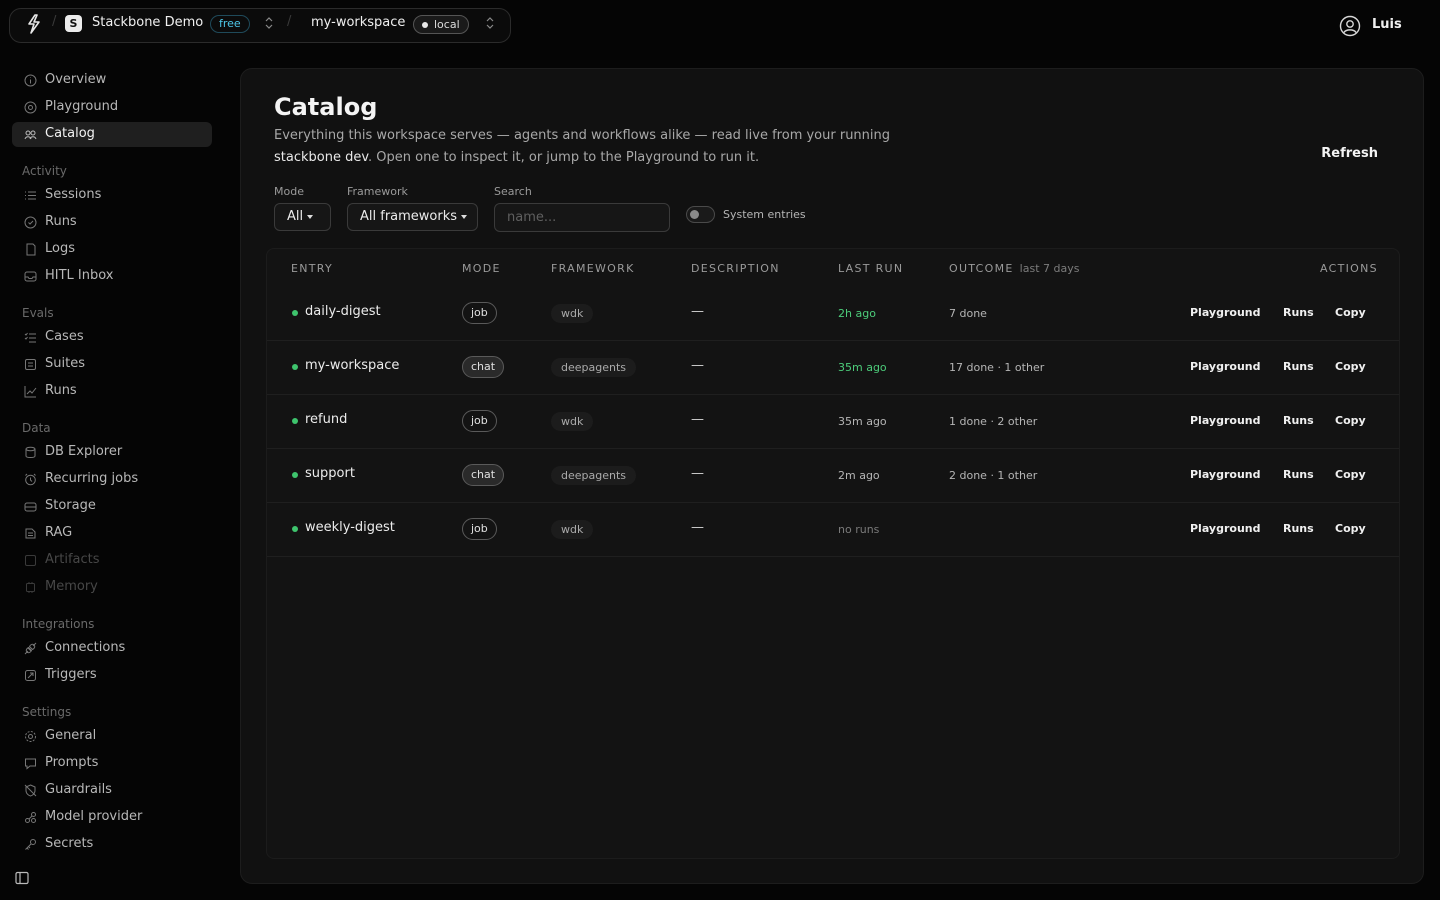 The height and width of the screenshot is (900, 1440). I want to click on sidebar-item-recurring-jobs: Recurring jobs, so click(112, 479).